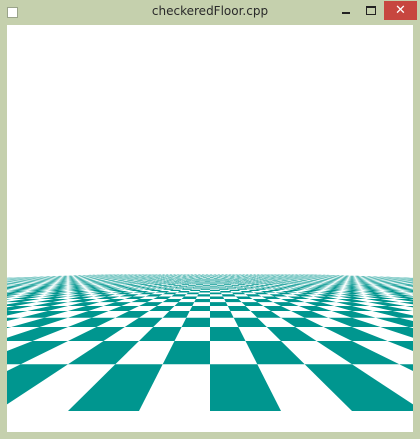  I want to click on maximize-button, so click(371, 10).